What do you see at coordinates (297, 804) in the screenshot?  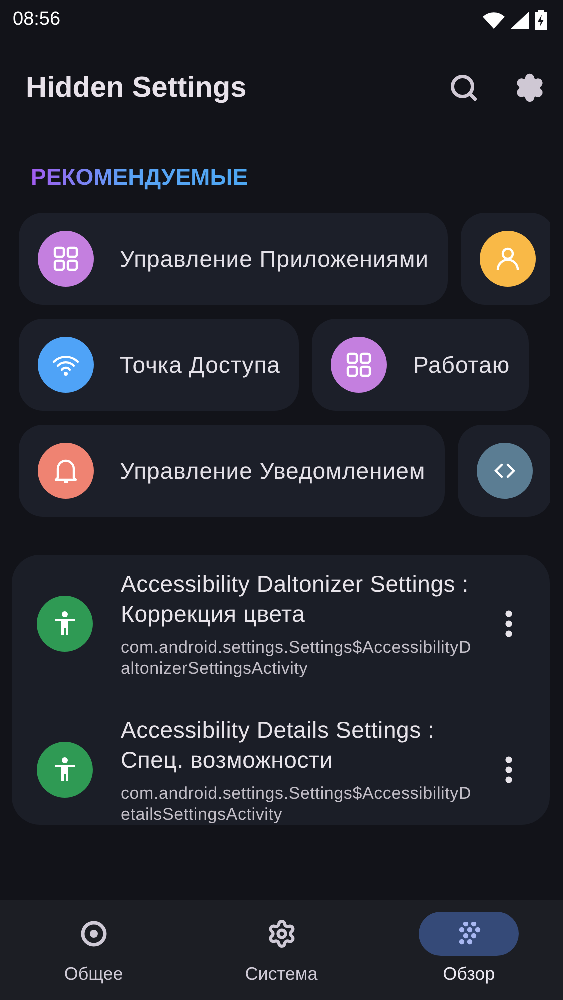 I see `activity-class-name: com.android.settings.Settings$AccessibilityDetailsSettingsActivity` at bounding box center [297, 804].